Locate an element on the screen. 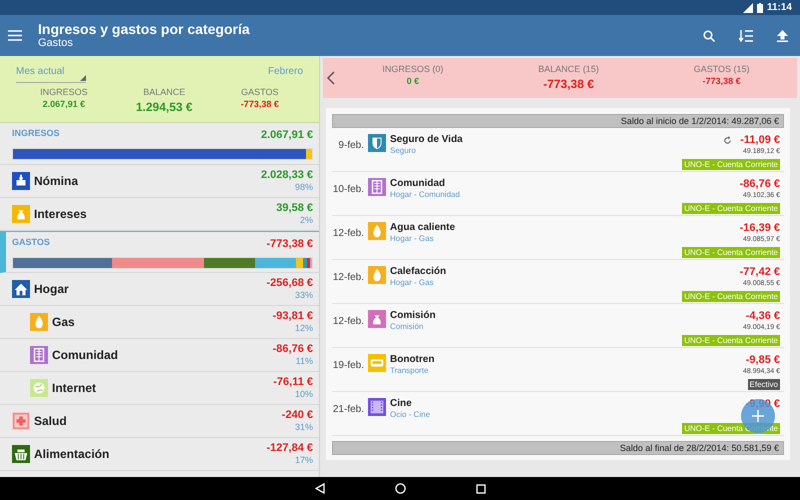 The height and width of the screenshot is (500, 800). shield-icon is located at coordinates (377, 143).